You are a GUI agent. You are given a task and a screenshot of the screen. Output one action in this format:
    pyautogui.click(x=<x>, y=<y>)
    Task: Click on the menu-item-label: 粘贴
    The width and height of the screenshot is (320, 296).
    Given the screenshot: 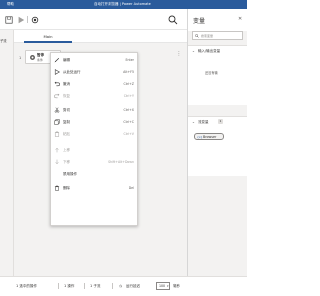 What is the action you would take?
    pyautogui.click(x=66, y=134)
    